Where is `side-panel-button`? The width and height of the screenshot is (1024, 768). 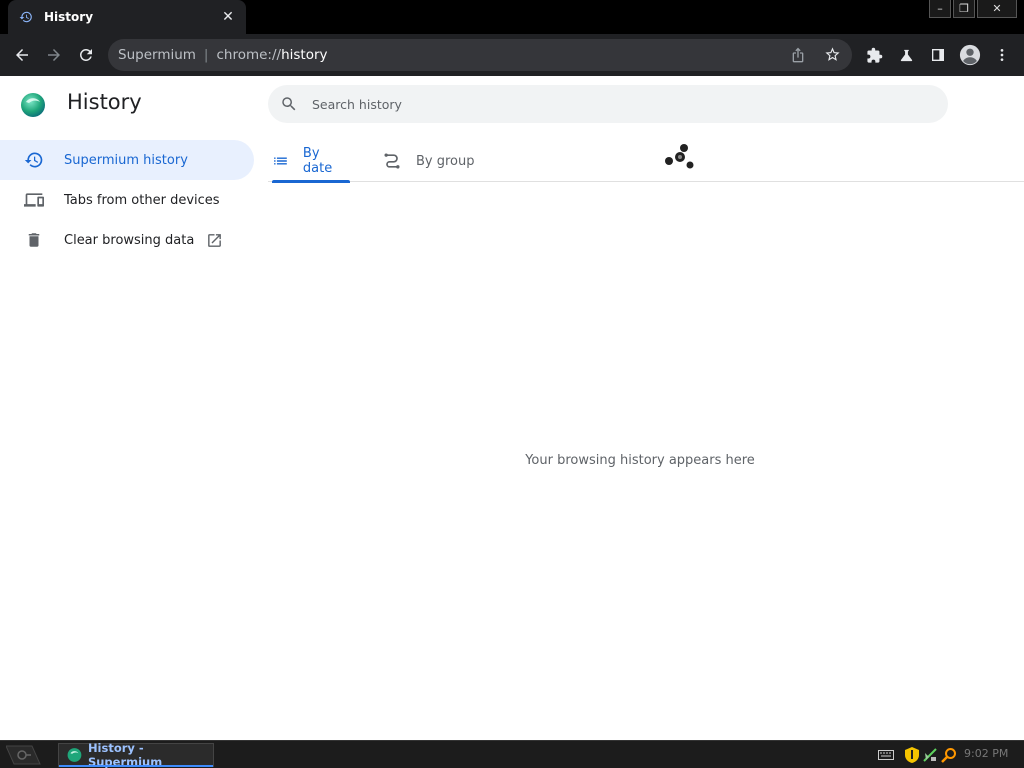
side-panel-button is located at coordinates (938, 55).